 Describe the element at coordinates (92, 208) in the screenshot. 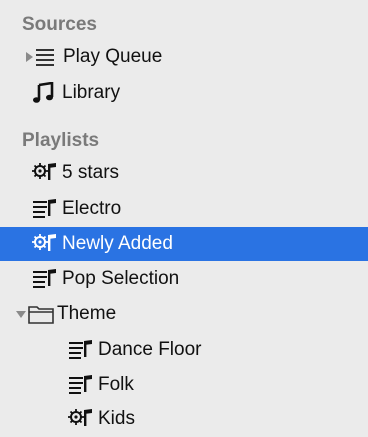

I see `sidebar-item-label: Electro` at that location.